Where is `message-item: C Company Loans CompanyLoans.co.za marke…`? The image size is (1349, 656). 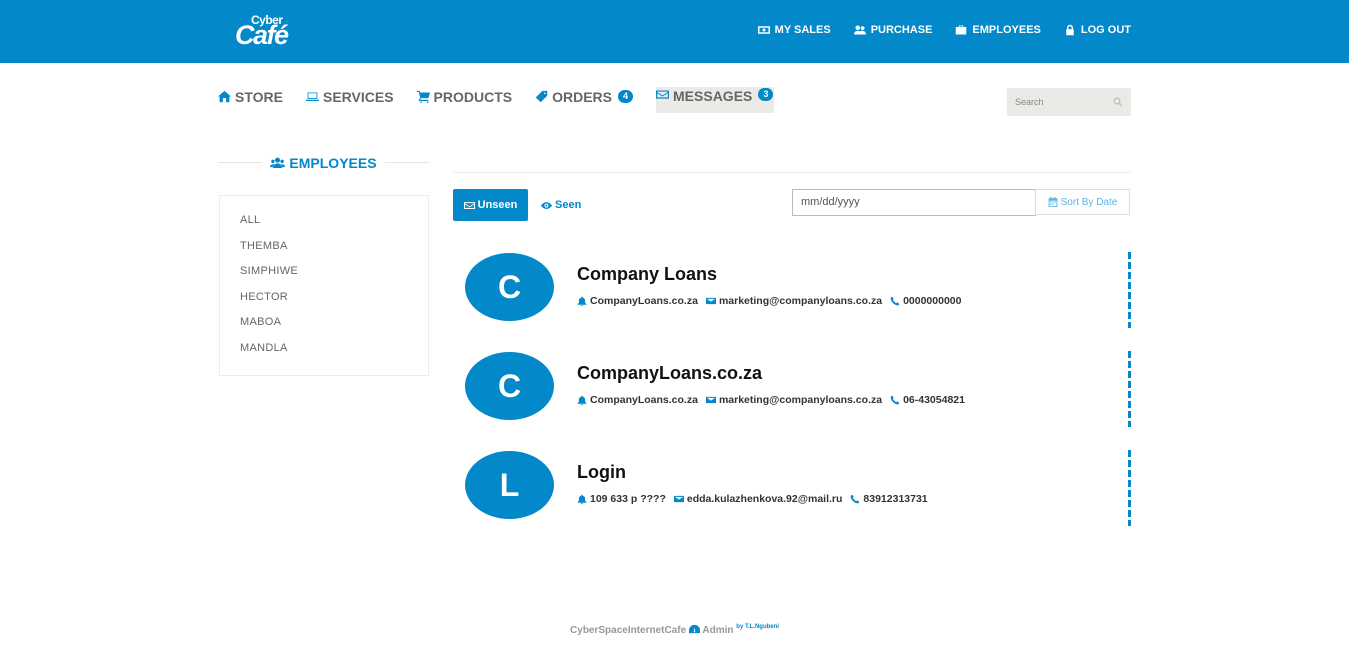
message-item: C Company Loans CompanyLoans.co.za marke… is located at coordinates (798, 290).